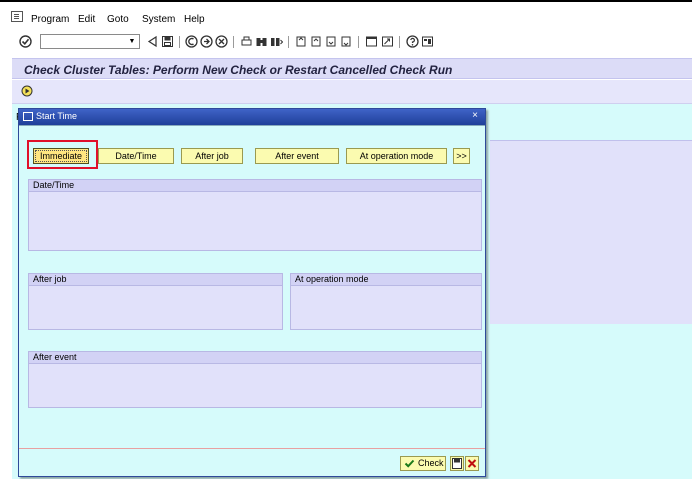  What do you see at coordinates (386, 280) in the screenshot?
I see `group-header: At operation mode` at bounding box center [386, 280].